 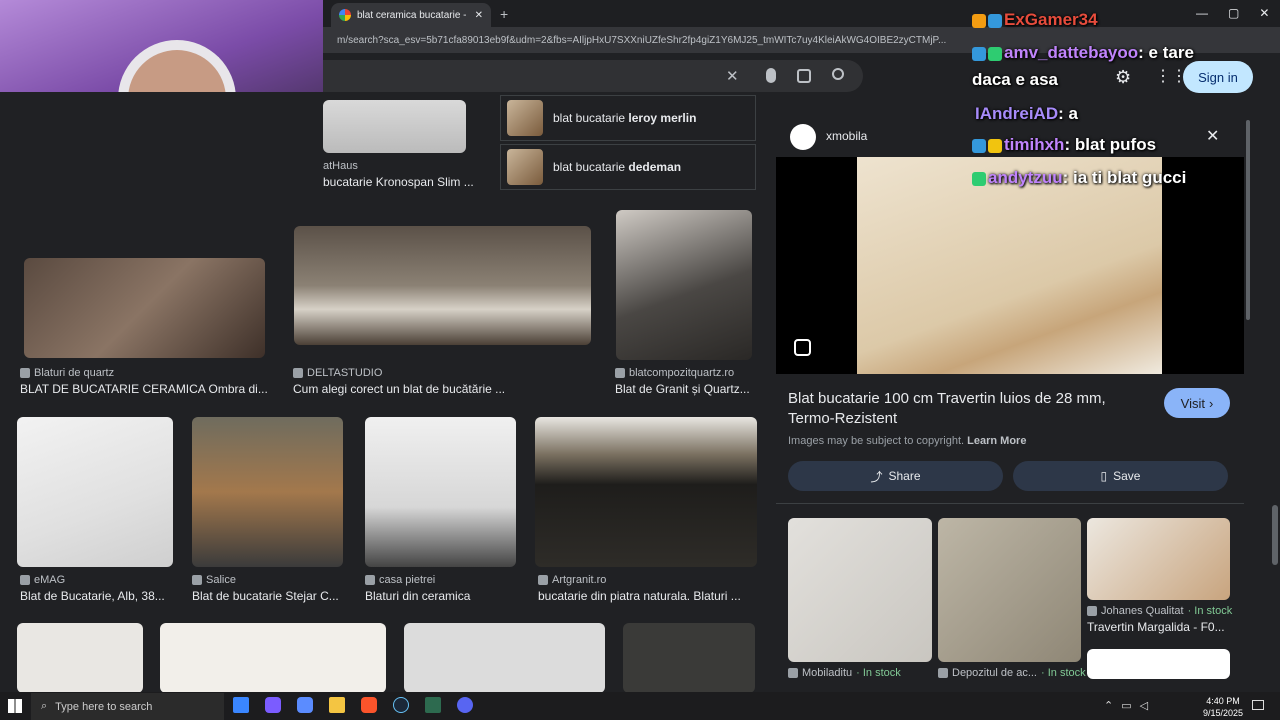 I want to click on notifications-icon, so click(x=1258, y=705).